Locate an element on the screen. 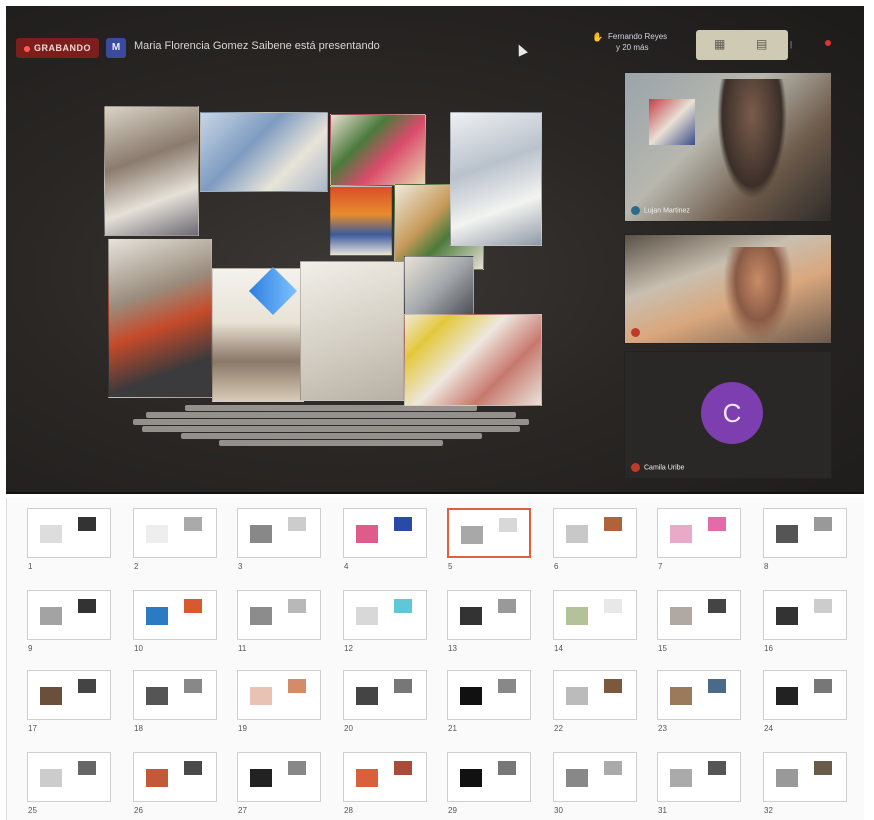  slide-number: 12 is located at coordinates (348, 648).